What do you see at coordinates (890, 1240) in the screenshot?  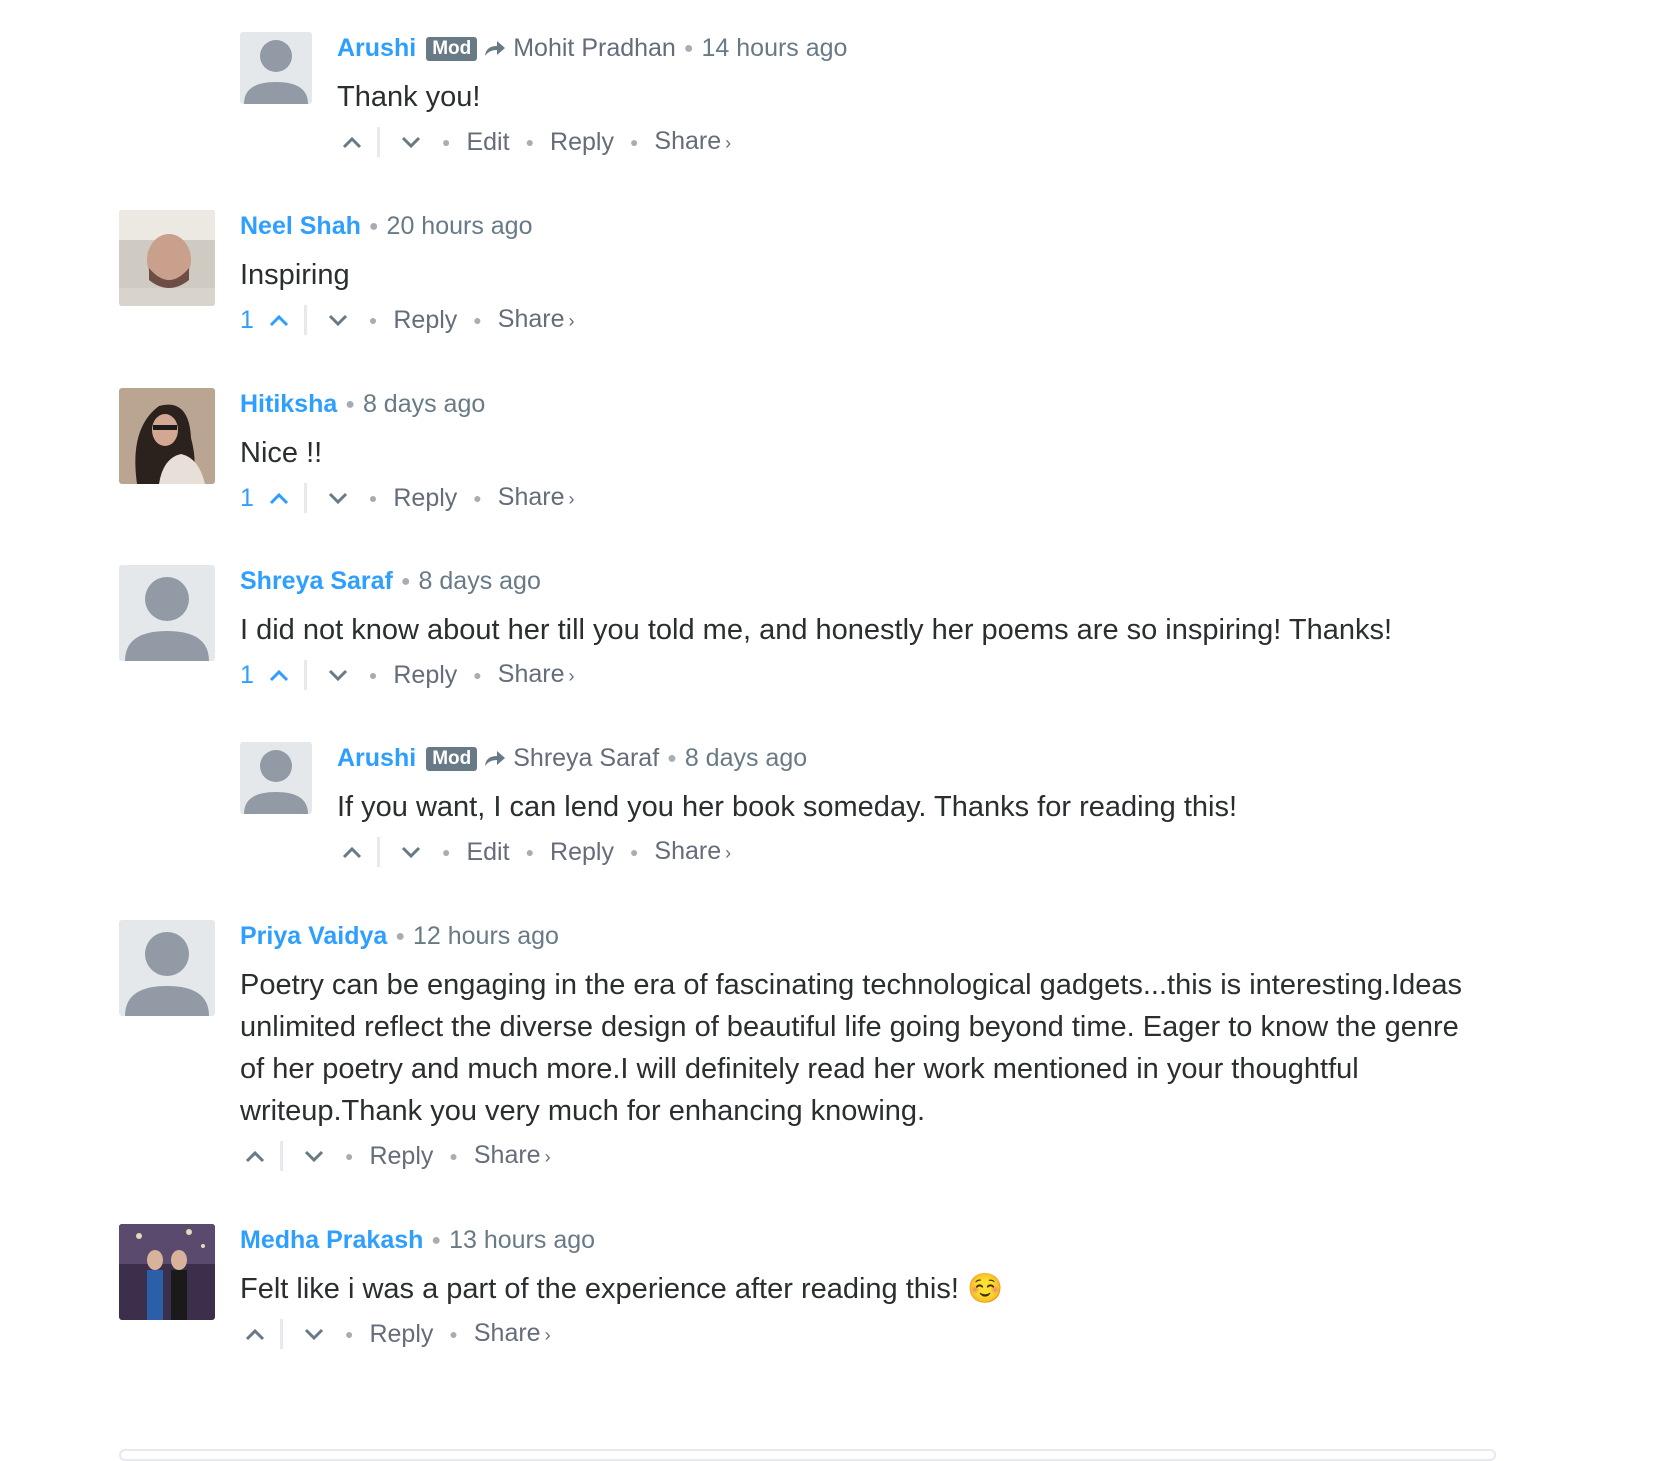 I see `comment-header: Medha Prakash ● 13 hours ago` at bounding box center [890, 1240].